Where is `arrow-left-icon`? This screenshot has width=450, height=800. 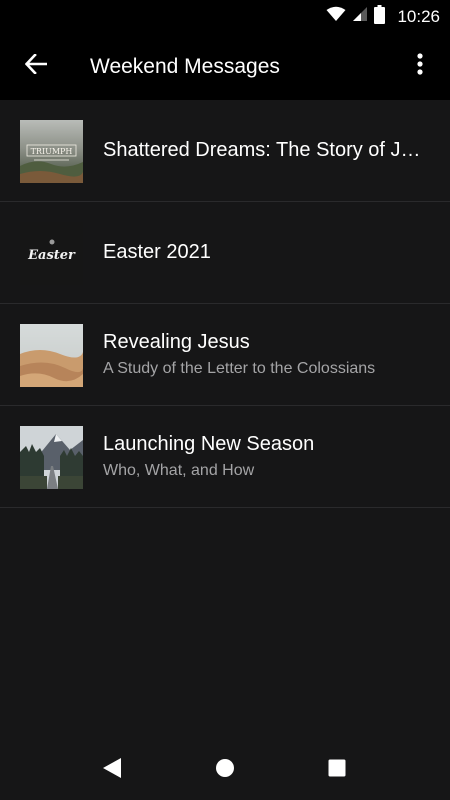
arrow-left-icon is located at coordinates (36, 65).